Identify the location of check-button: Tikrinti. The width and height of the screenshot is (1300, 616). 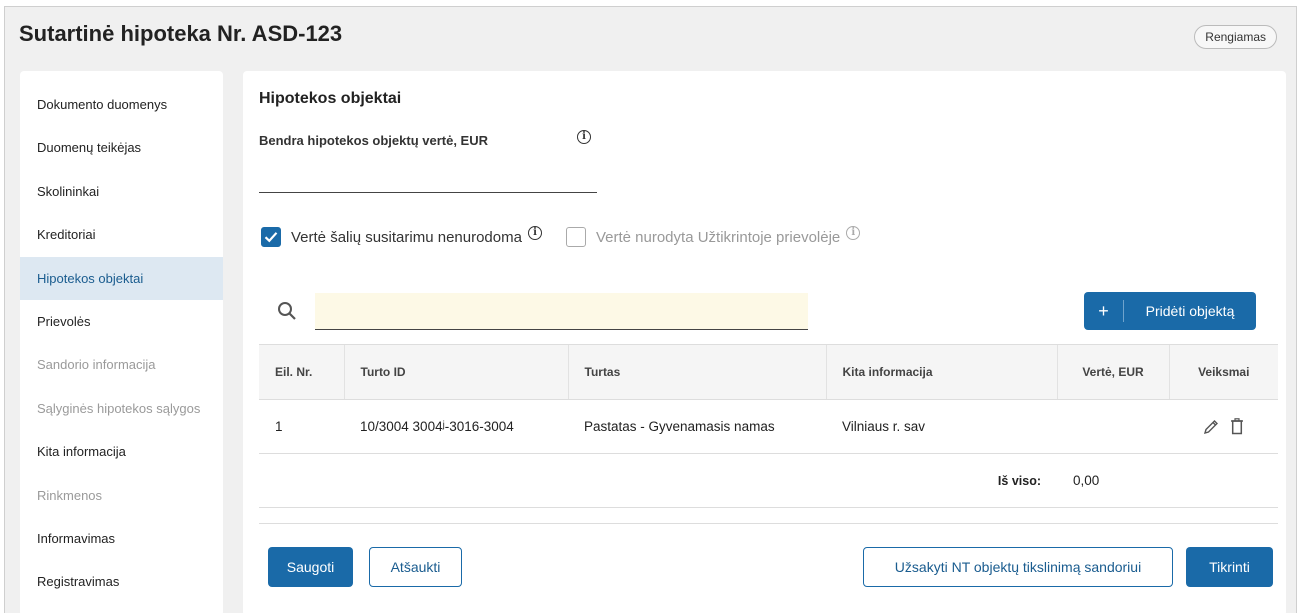
(1229, 567).